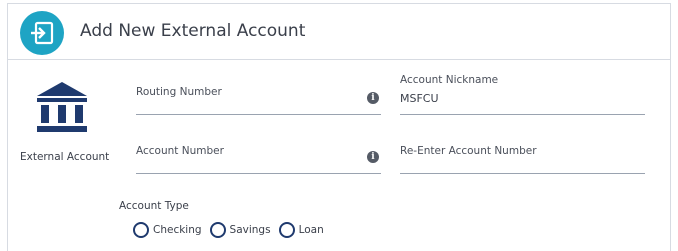 This screenshot has width=678, height=251. Describe the element at coordinates (522, 94) in the screenshot. I see `account-nickname-field: Account Nickname MSFCU` at that location.